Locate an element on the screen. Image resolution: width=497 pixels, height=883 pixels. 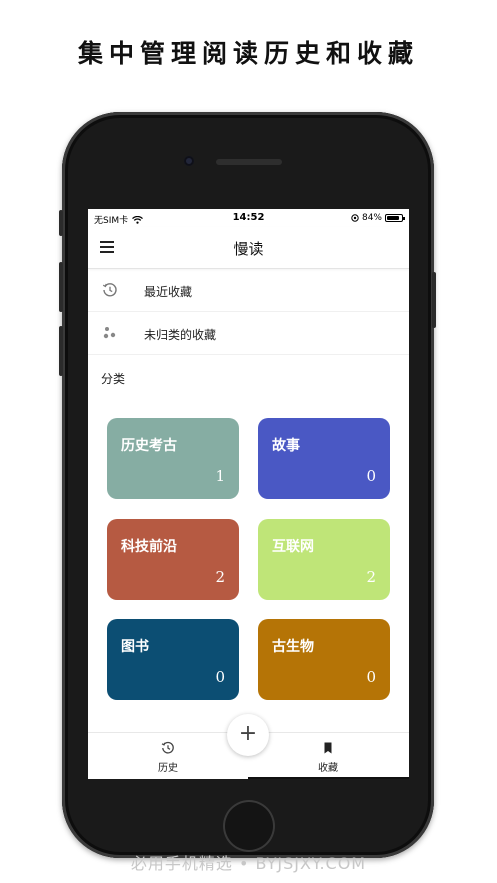
category-card: 图书 0 is located at coordinates (173, 659).